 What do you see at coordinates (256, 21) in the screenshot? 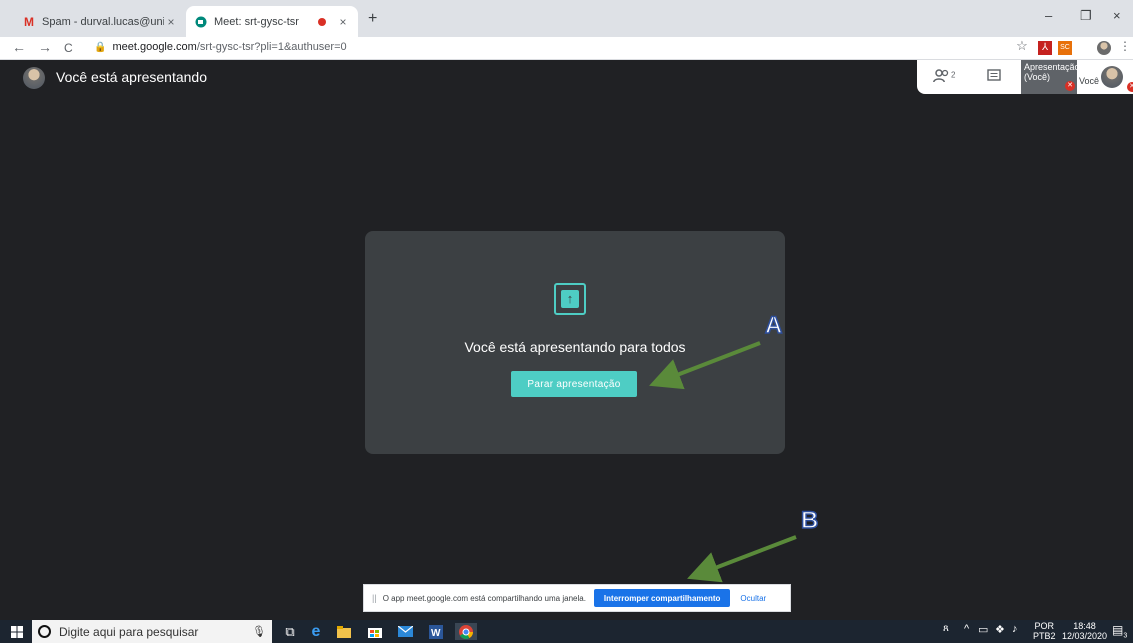
I see `tab-title: Meet: srt-gysc-tsr` at bounding box center [256, 21].